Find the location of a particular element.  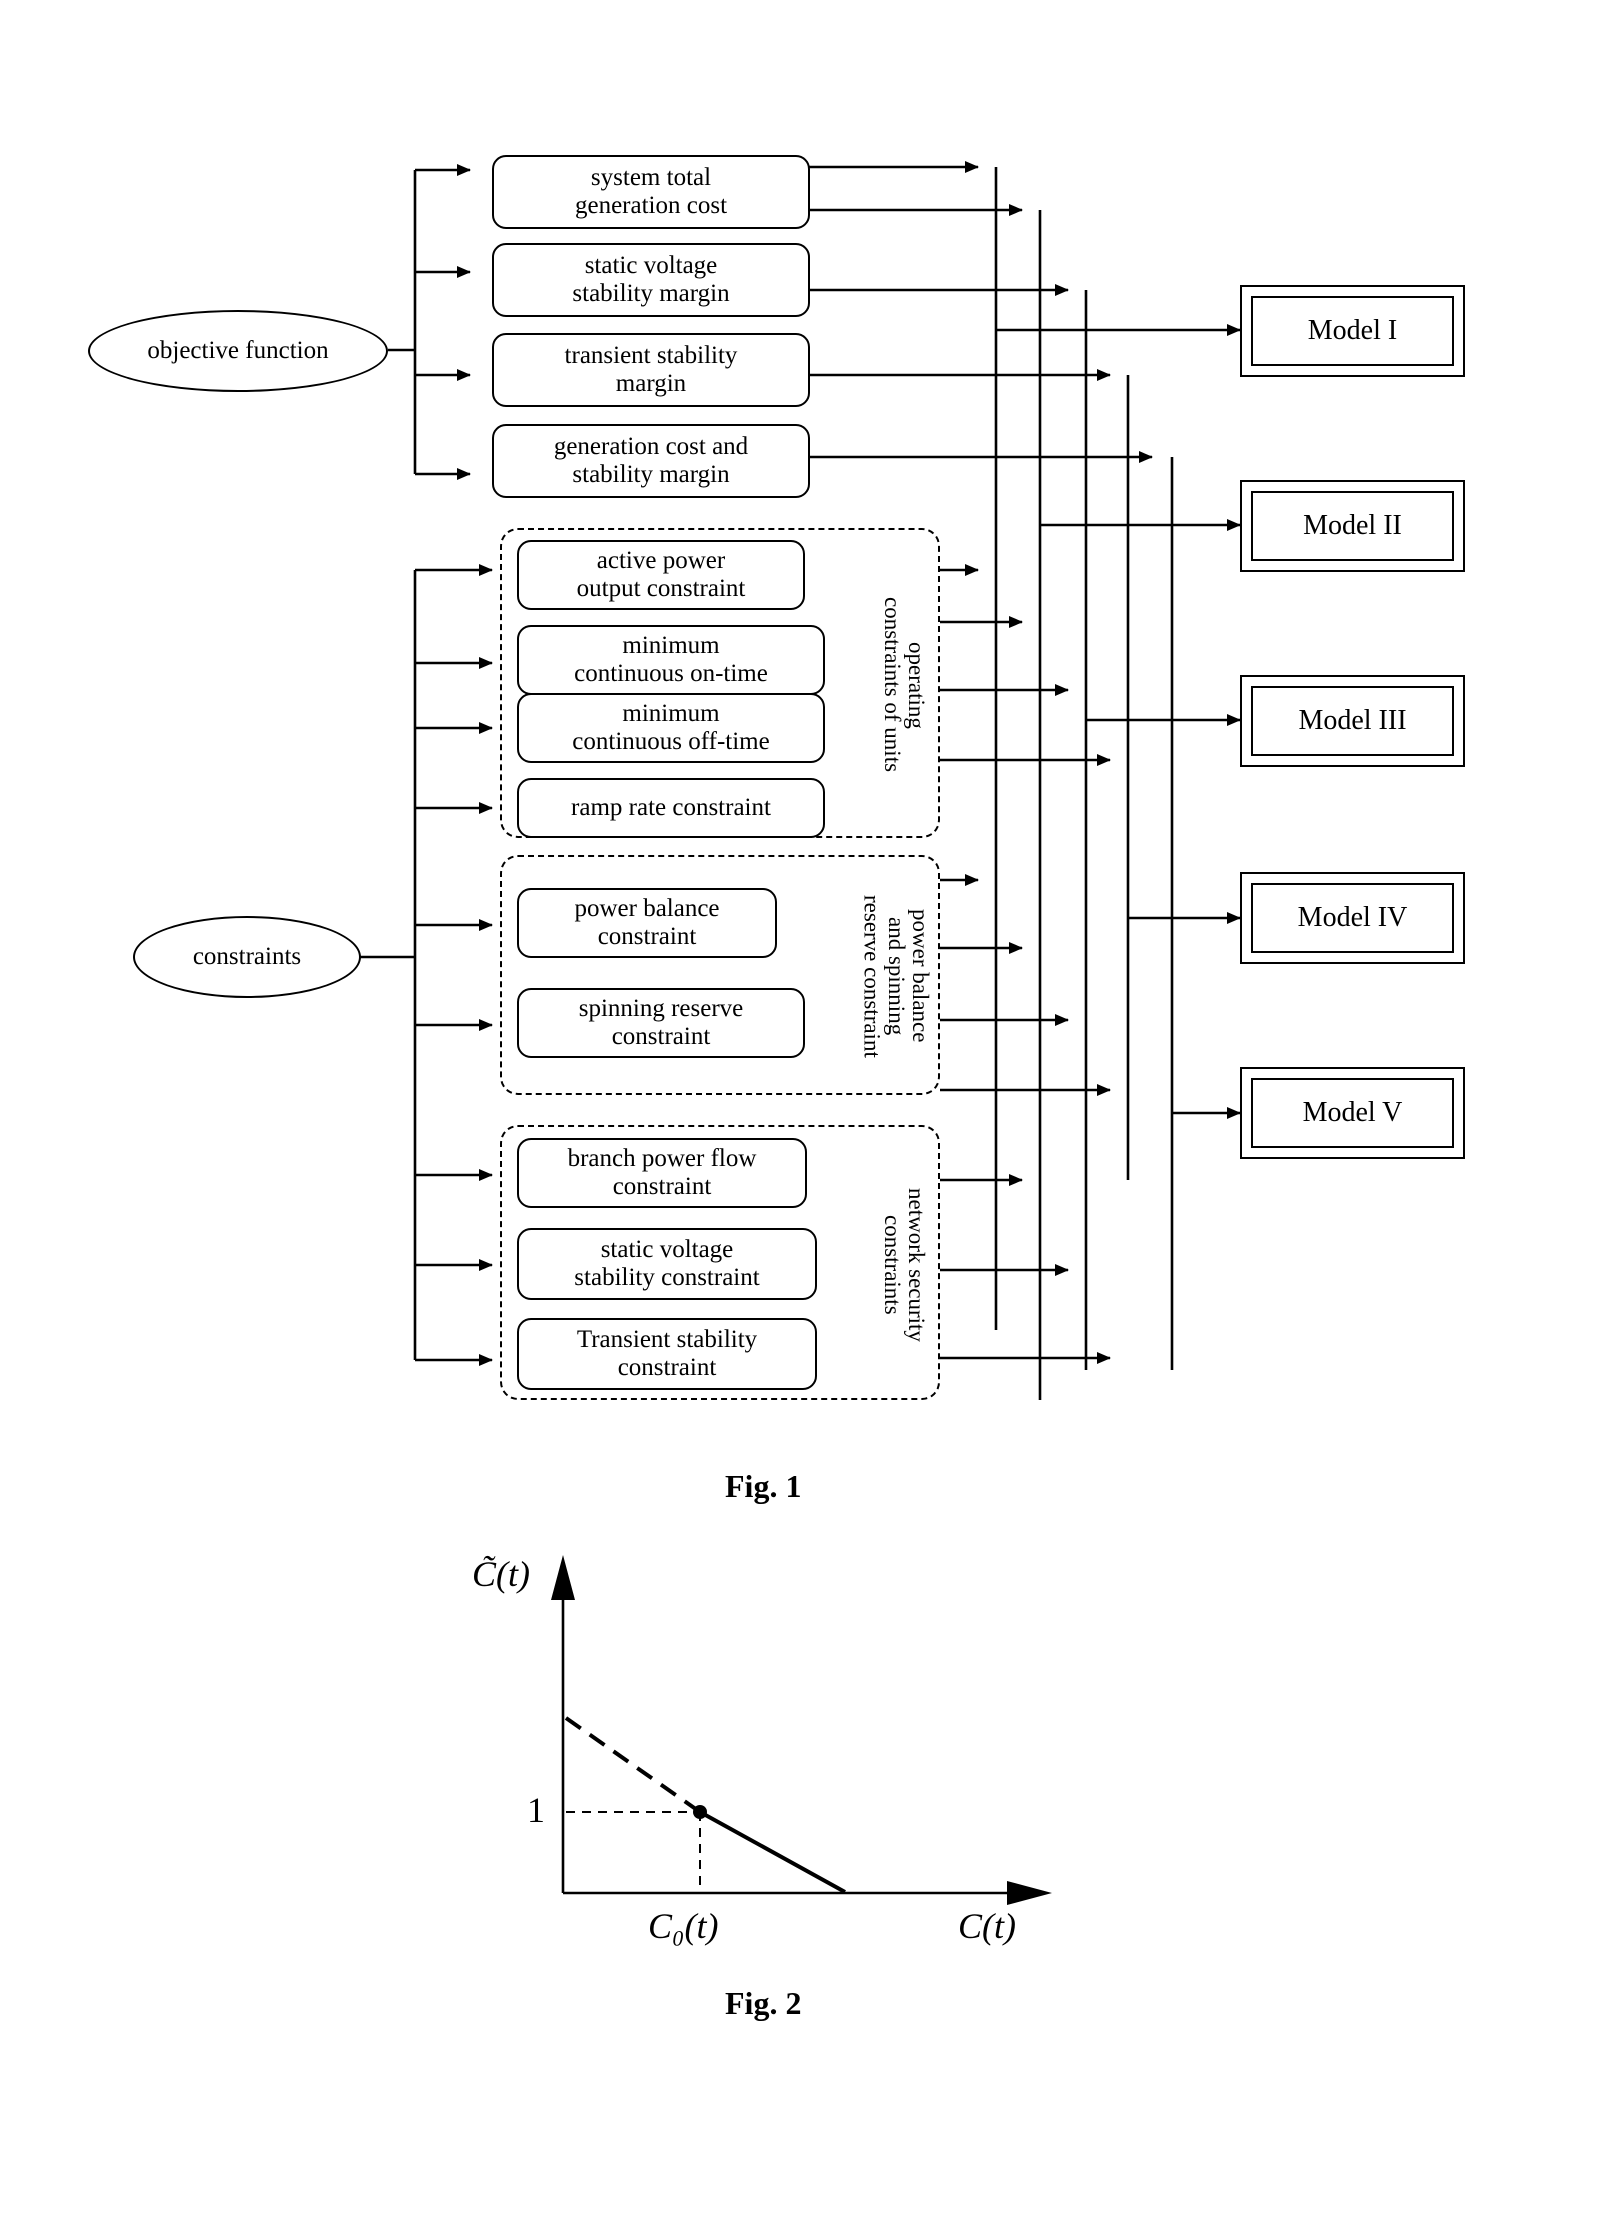

figure-2-y-axis-label: C̃(t) is located at coordinates (501, 1574).